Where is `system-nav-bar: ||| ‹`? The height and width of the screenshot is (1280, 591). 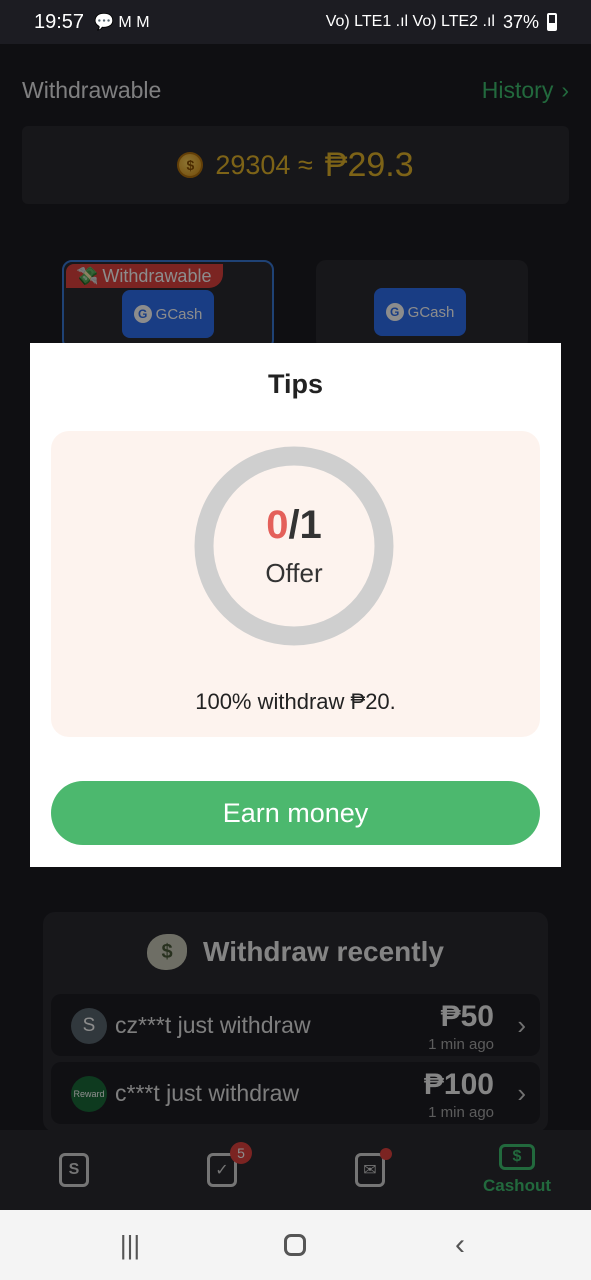
system-nav-bar: ||| ‹ is located at coordinates (295, 1245).